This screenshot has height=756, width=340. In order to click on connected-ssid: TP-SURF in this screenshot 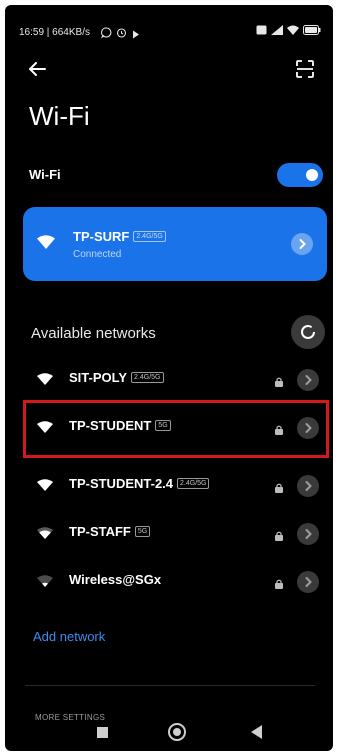, I will do `click(101, 236)`.